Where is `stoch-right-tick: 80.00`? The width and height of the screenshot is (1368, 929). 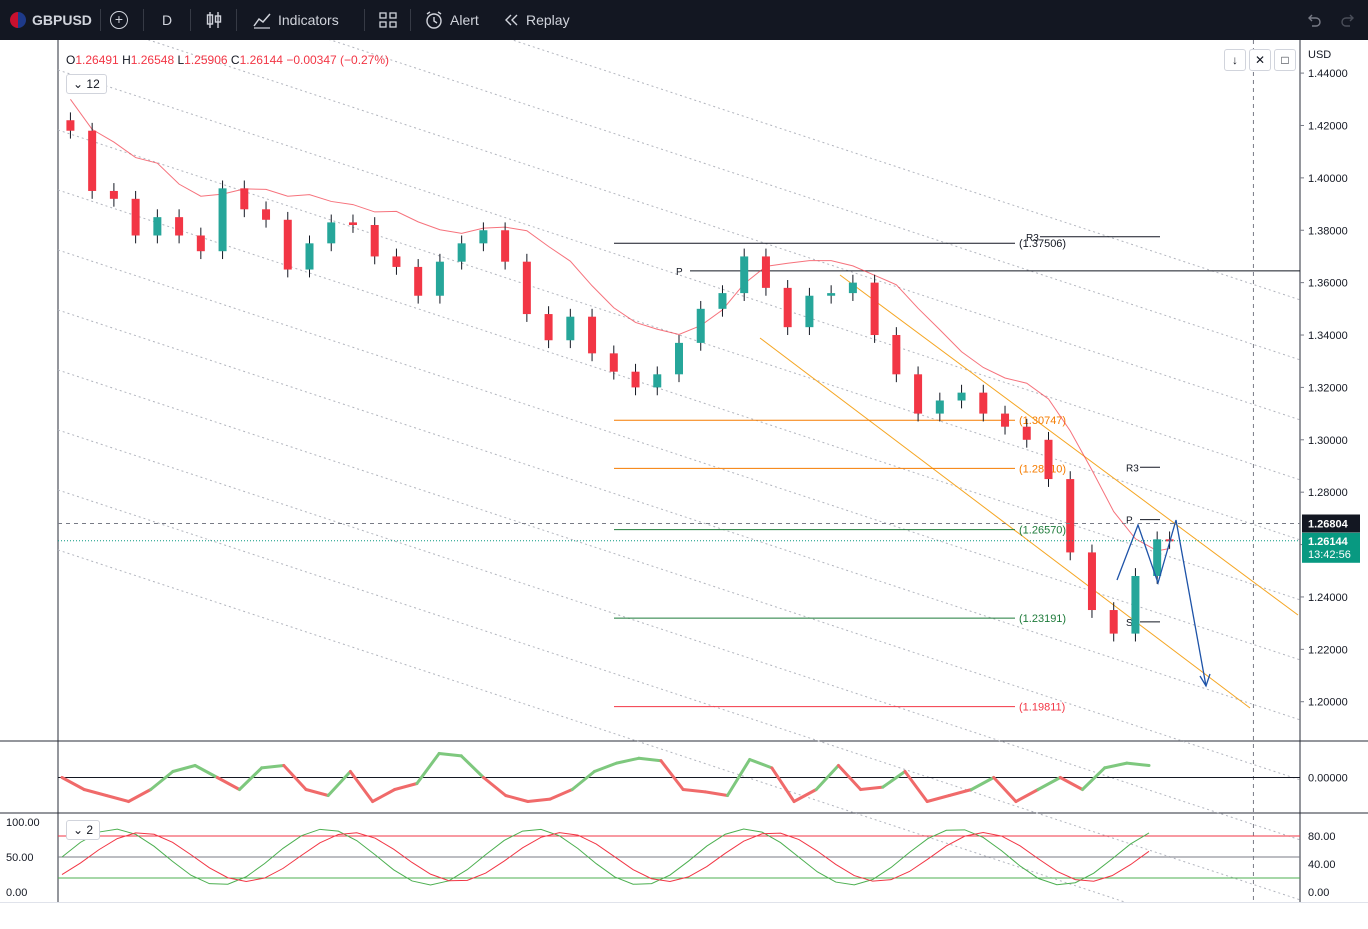
stoch-right-tick: 80.00 is located at coordinates (1322, 837).